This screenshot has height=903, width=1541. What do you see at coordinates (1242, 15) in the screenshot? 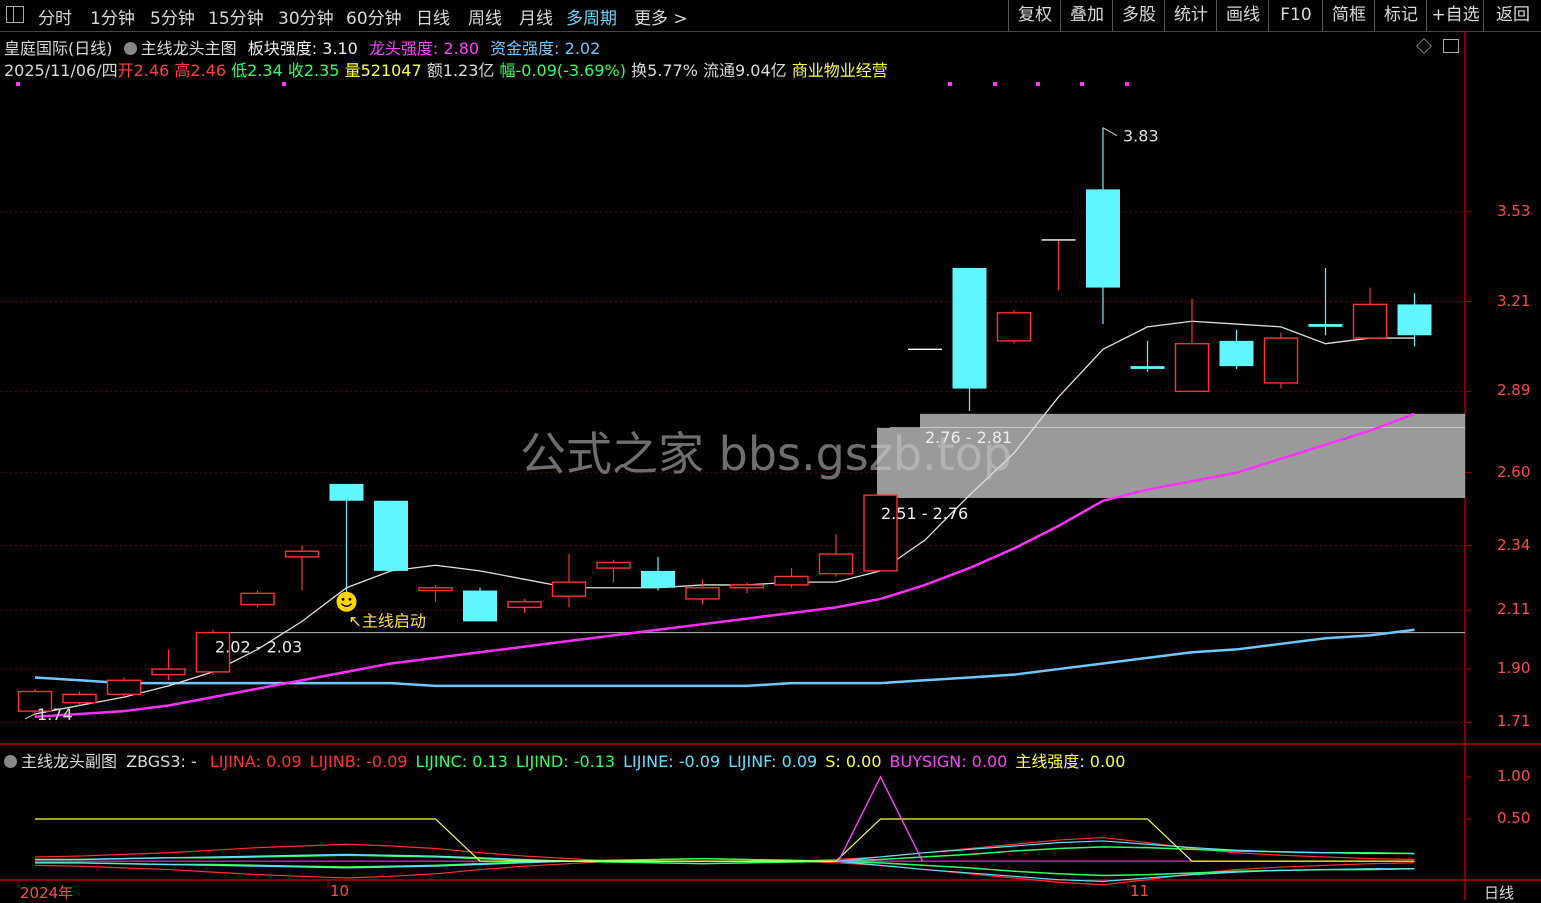
I see `toolbar-button-4: 画线` at bounding box center [1242, 15].